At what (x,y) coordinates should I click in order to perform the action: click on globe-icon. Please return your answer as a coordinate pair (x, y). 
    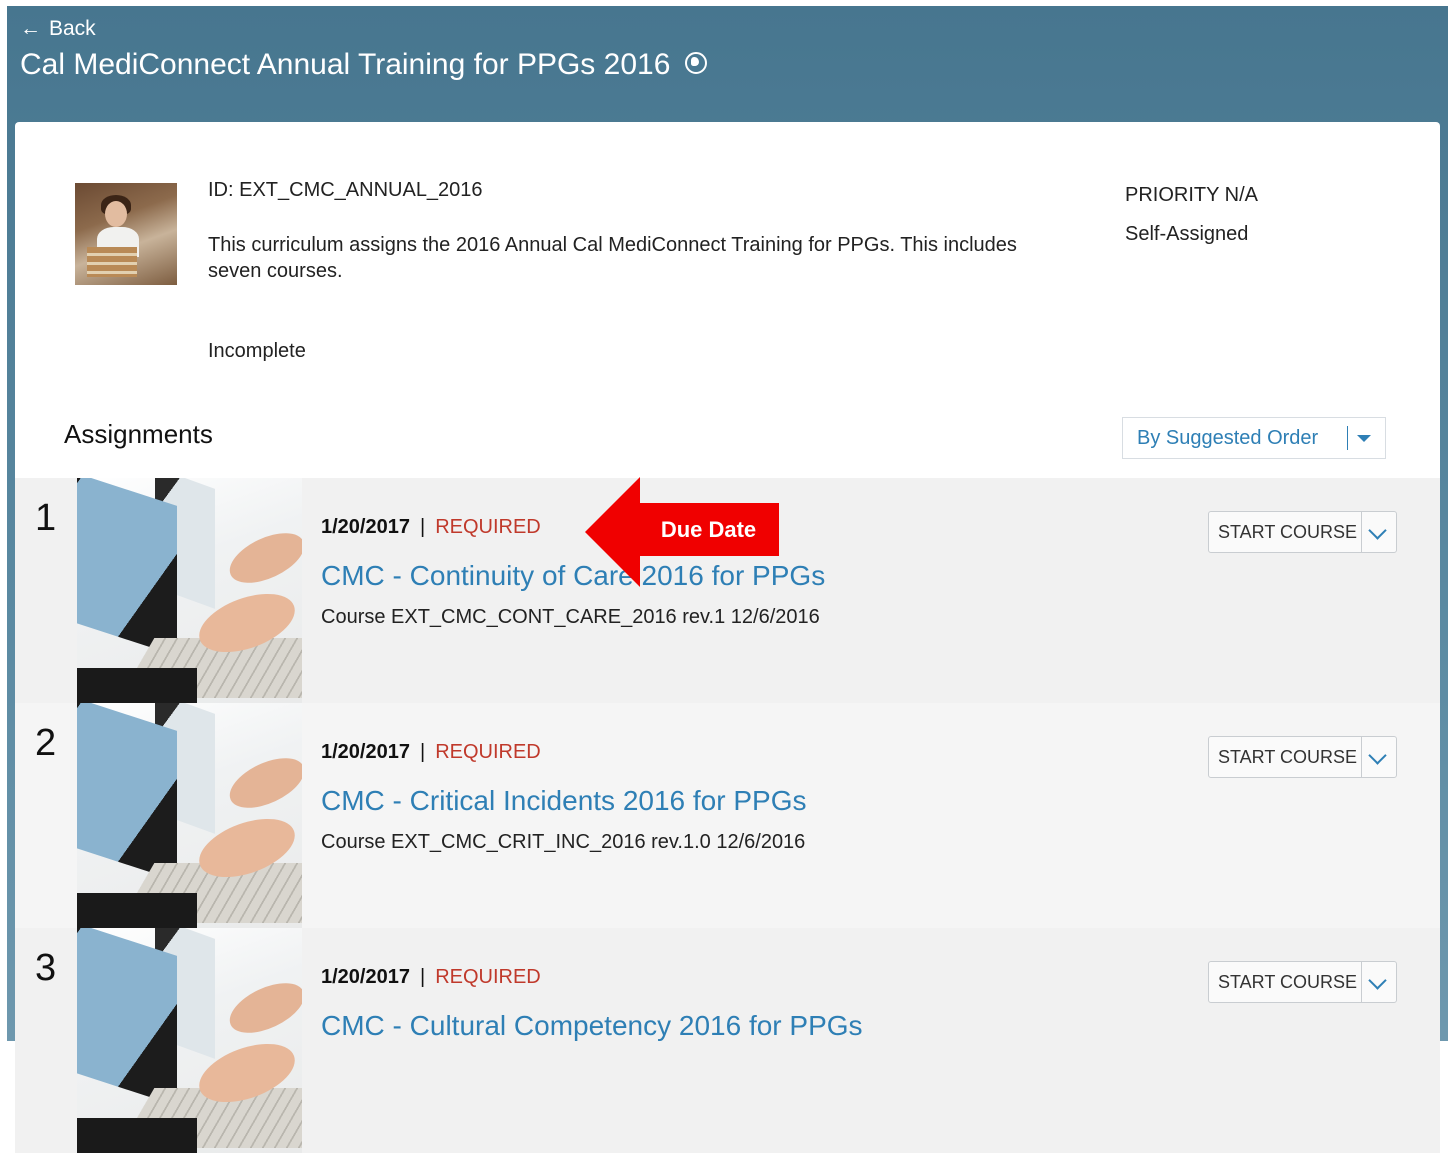
    Looking at the image, I should click on (695, 63).